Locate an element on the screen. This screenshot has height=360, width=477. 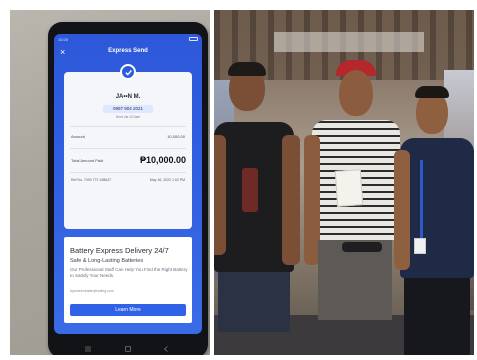
battery-icon is located at coordinates (193, 39).